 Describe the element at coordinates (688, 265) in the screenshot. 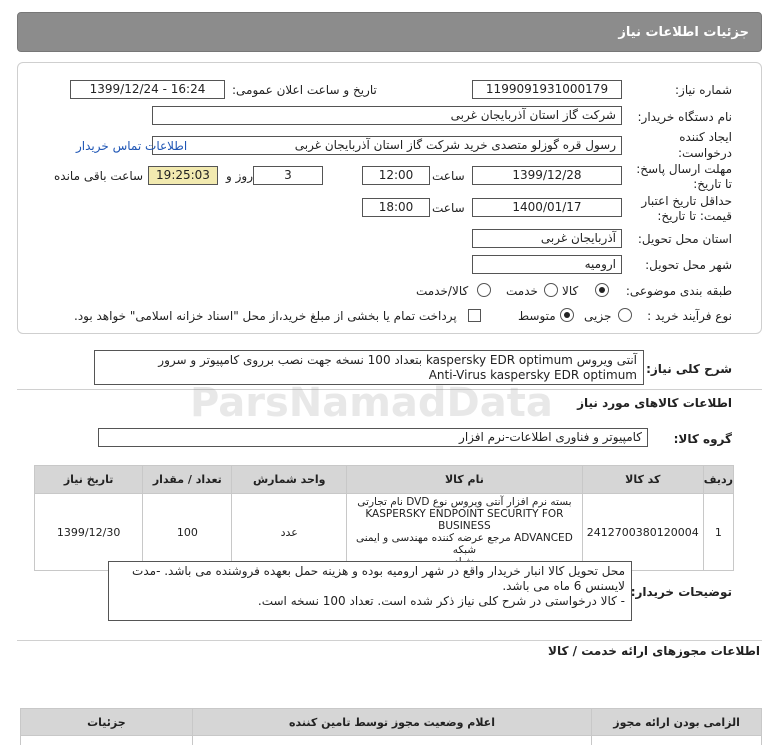

I see `city-label: شهر محل تحویل:` at that location.